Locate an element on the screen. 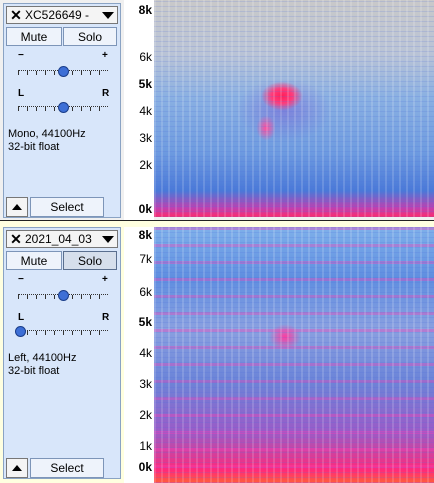 Image resolution: width=434 pixels, height=483 pixels. frequency-ruler: 8k 7k 6k 5k 4k 3k 2k 1k 0k is located at coordinates (139, 355).